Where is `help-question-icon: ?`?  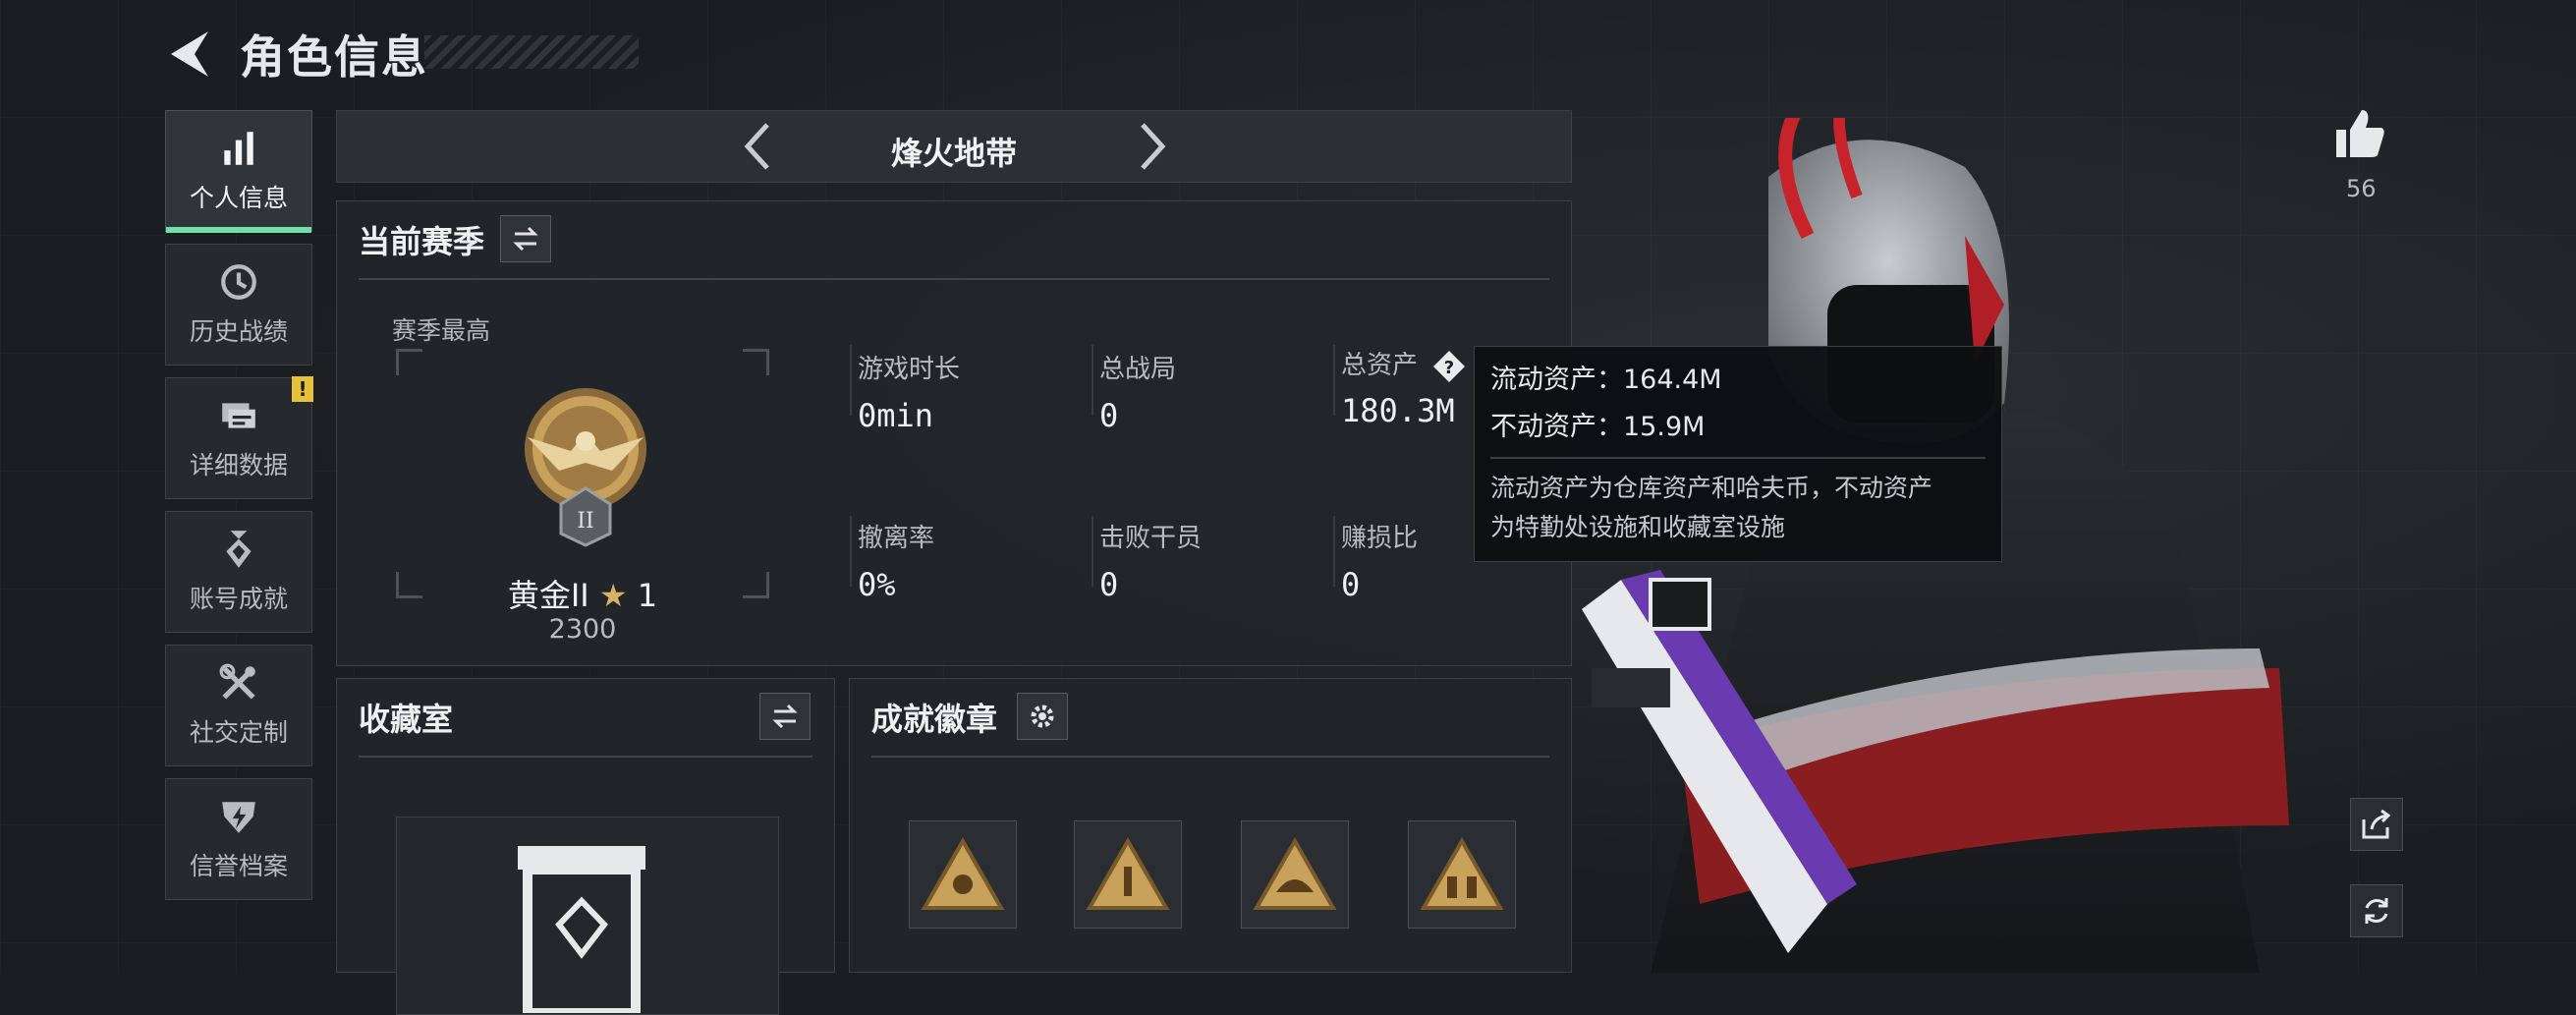
help-question-icon: ? is located at coordinates (1449, 366).